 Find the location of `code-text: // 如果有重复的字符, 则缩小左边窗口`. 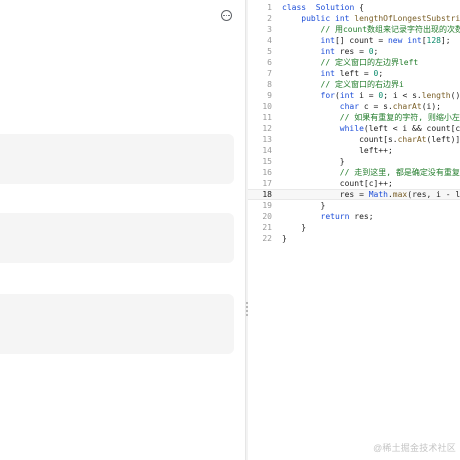

code-text: // 如果有重复的字符, 则缩小左边窗口 is located at coordinates (371, 117).